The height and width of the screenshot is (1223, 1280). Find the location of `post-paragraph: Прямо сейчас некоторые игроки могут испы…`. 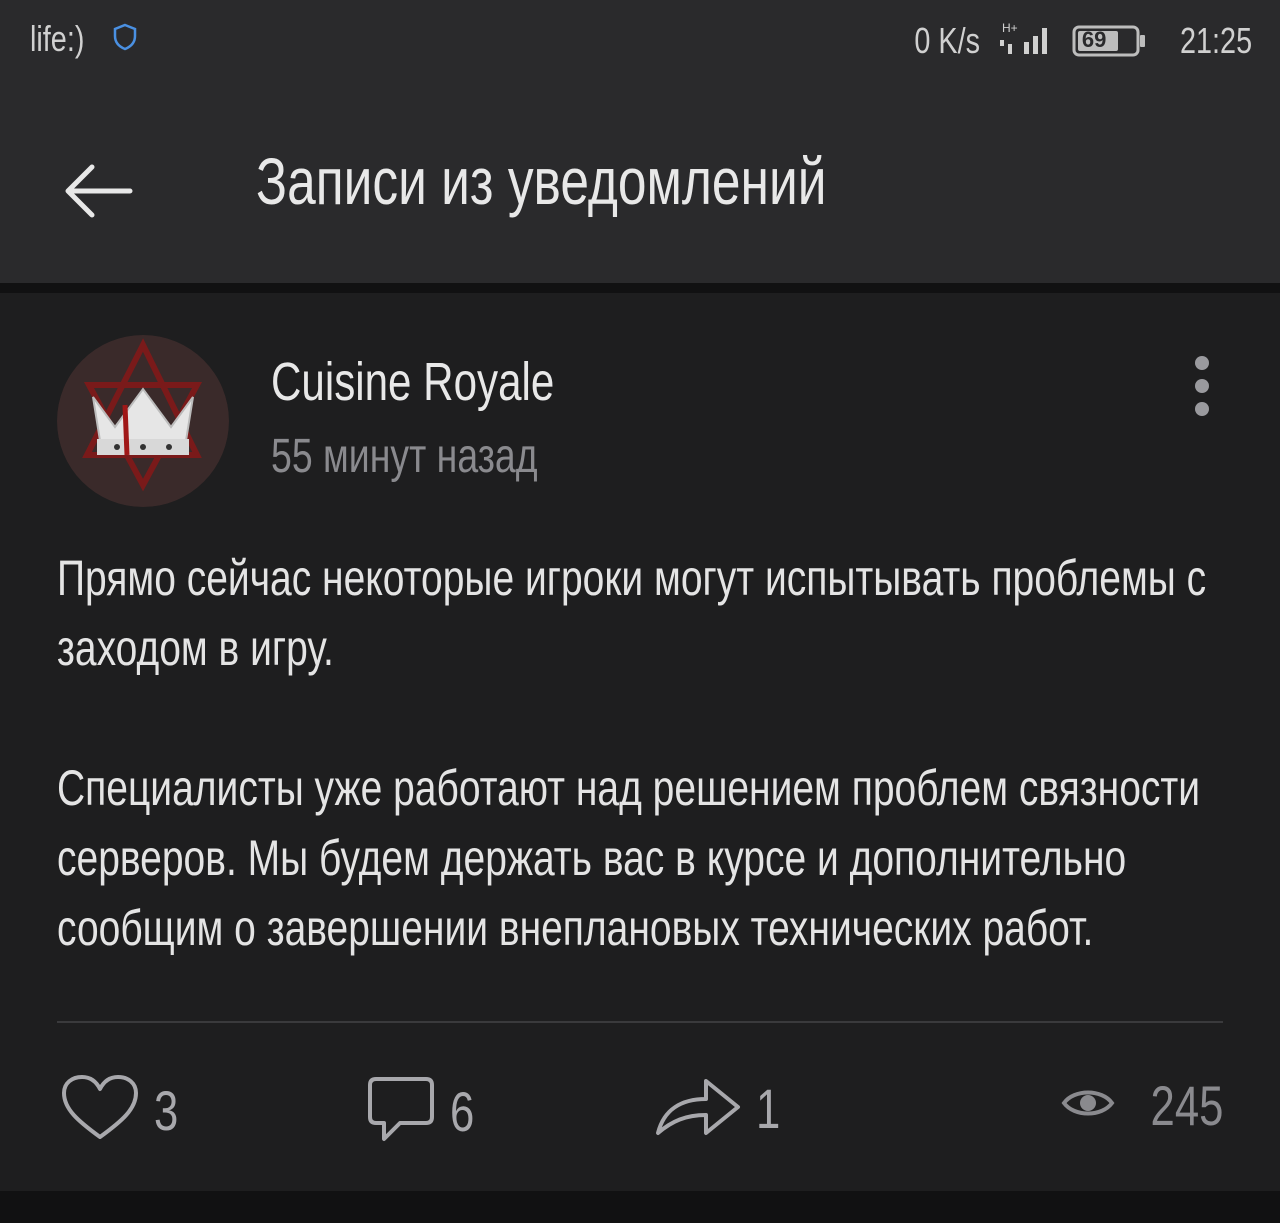

post-paragraph: Прямо сейчас некоторые игроки могут испы… is located at coordinates (632, 613).